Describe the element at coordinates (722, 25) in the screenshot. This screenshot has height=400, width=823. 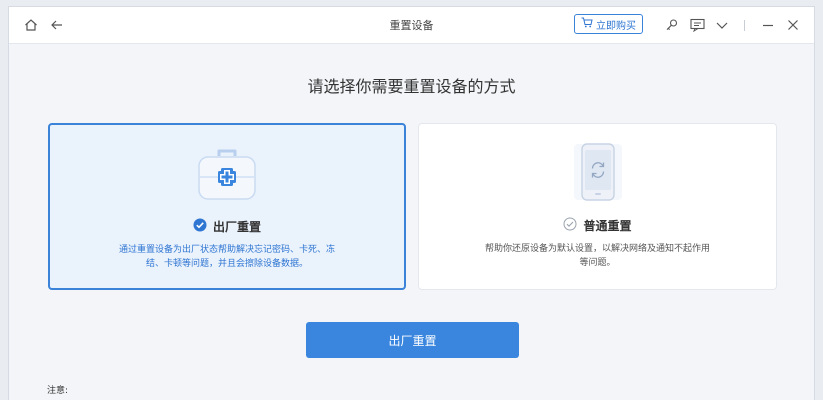
I see `chevron-down-icon` at that location.